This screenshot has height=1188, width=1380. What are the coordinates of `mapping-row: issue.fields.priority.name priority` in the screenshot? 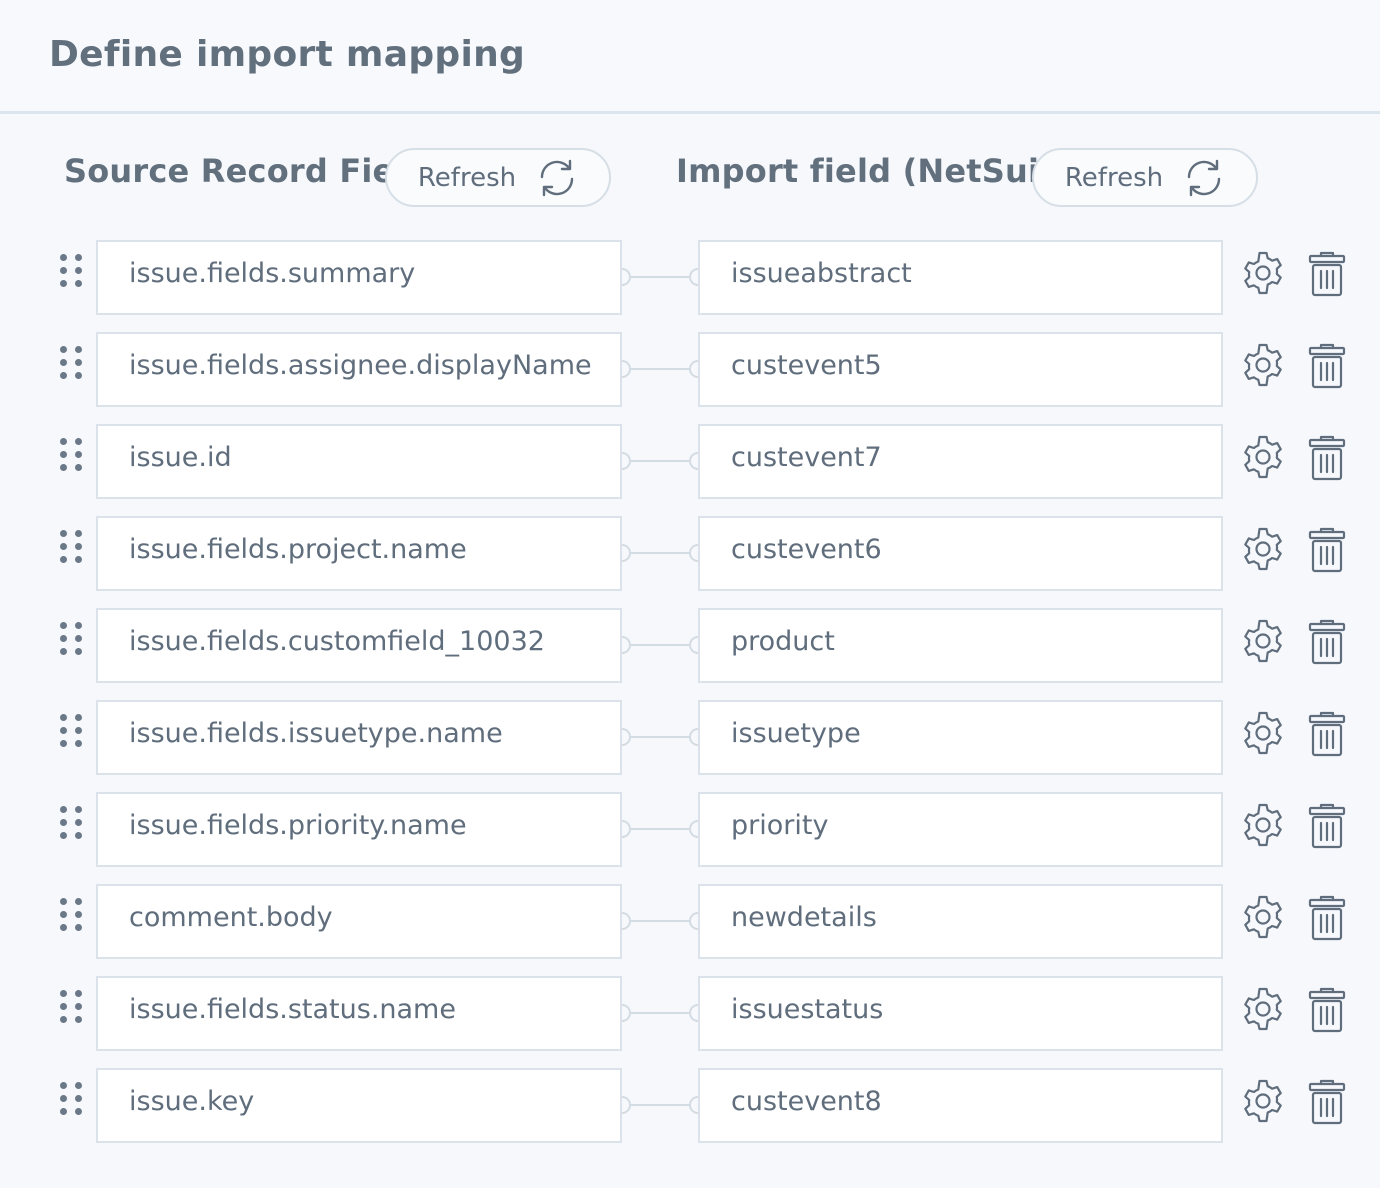 It's located at (690, 830).